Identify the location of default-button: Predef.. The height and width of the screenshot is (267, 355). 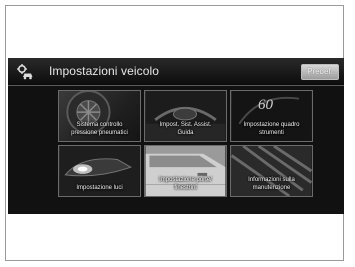
(320, 72).